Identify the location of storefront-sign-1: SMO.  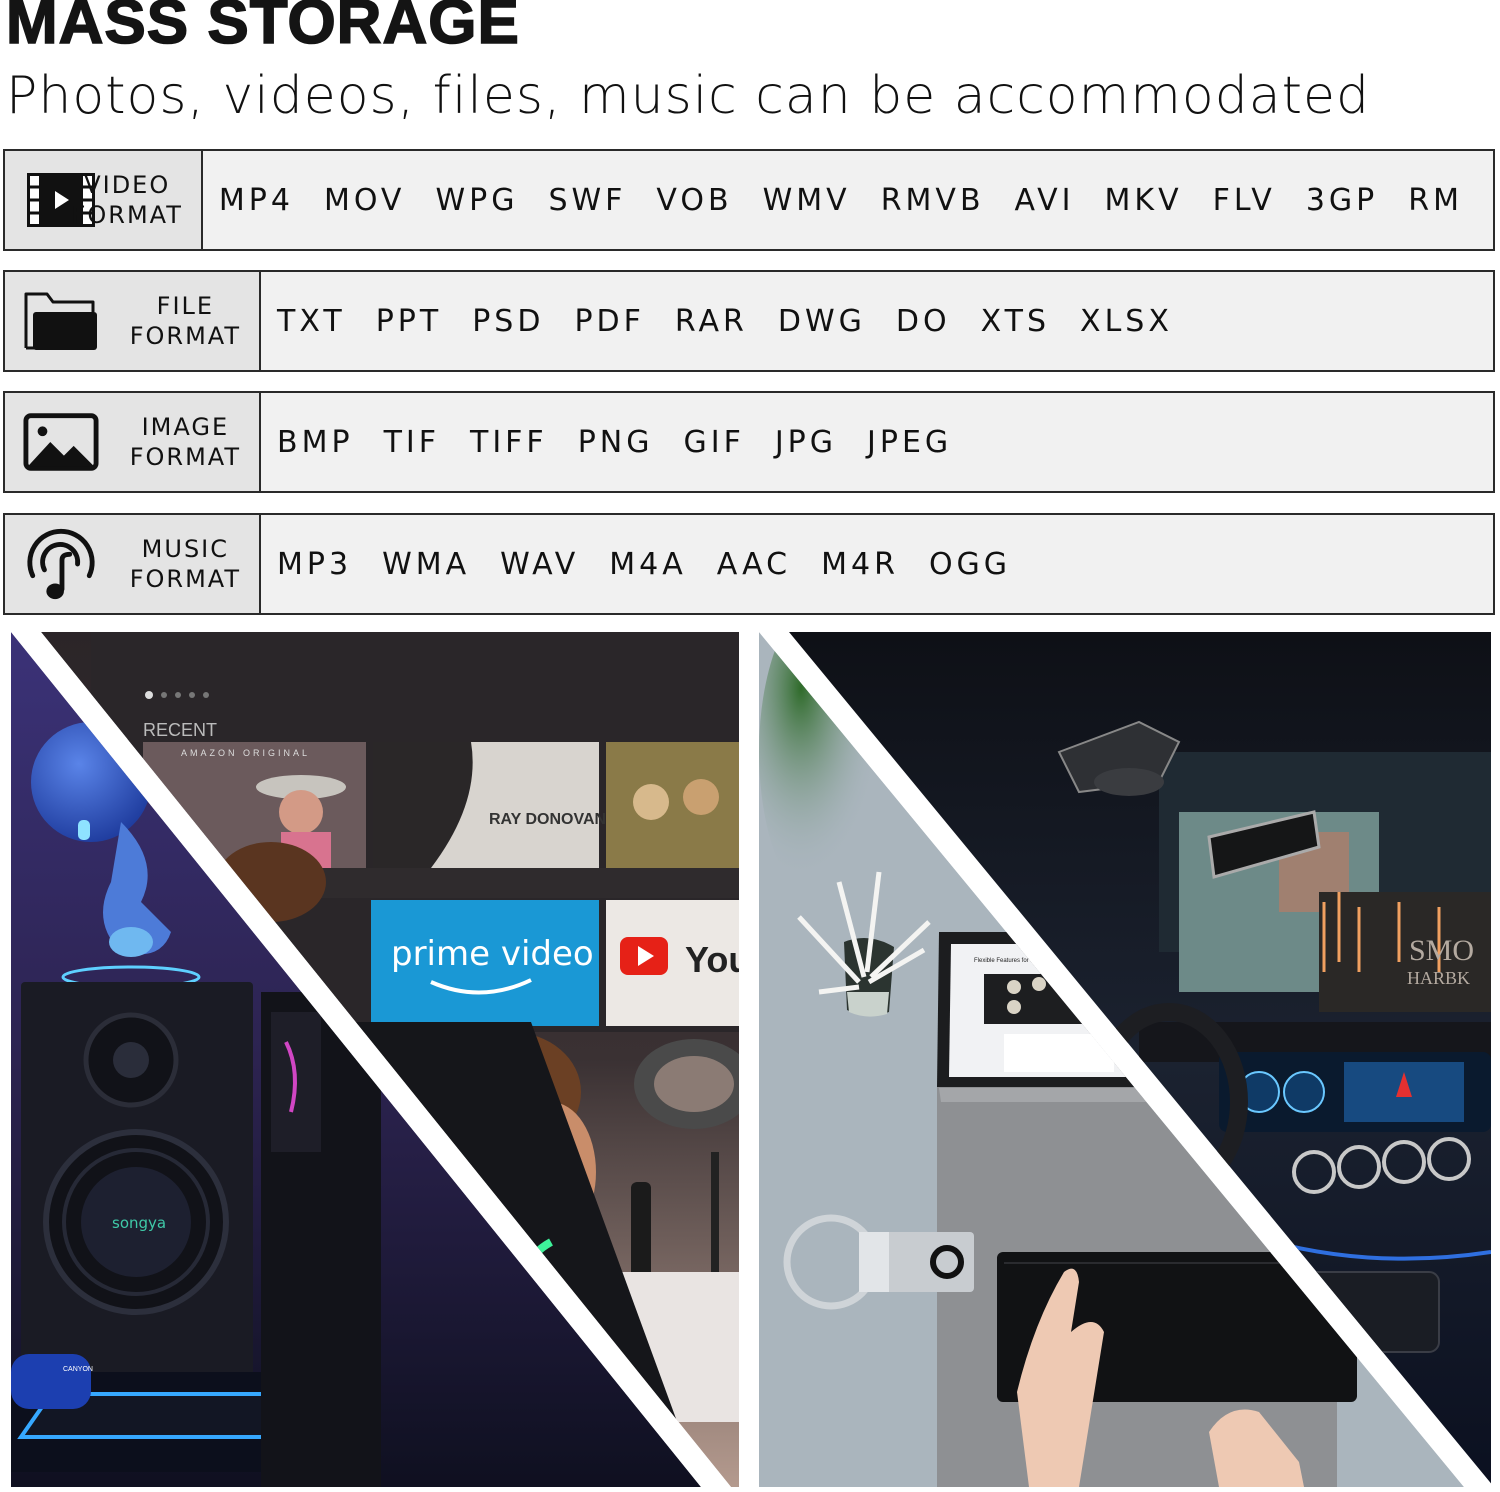
(1441, 950).